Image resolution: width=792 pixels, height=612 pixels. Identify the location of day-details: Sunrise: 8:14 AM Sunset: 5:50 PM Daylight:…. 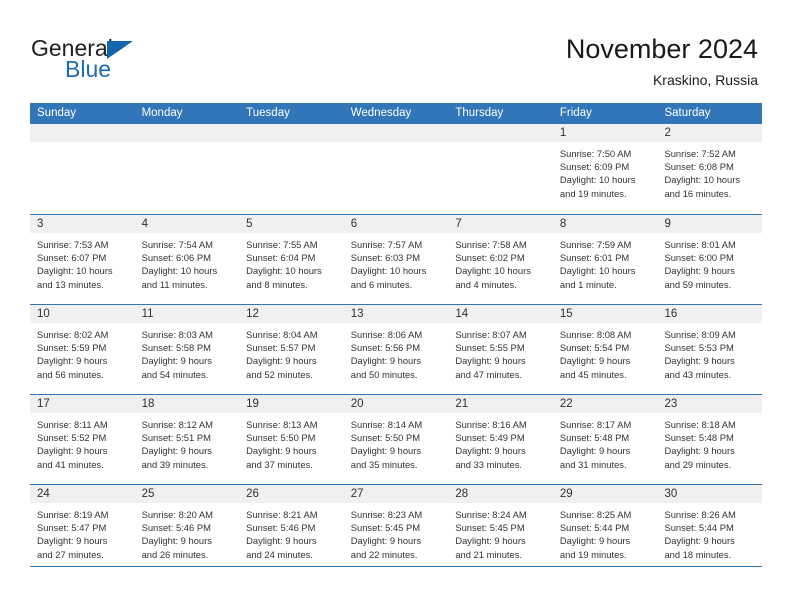
(396, 442).